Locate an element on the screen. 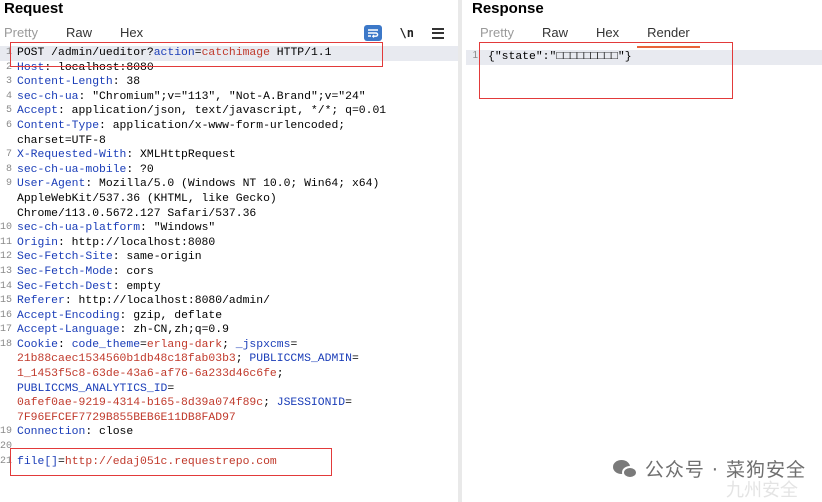 This screenshot has height=502, width=822. code-key: Cookie is located at coordinates (38, 344).